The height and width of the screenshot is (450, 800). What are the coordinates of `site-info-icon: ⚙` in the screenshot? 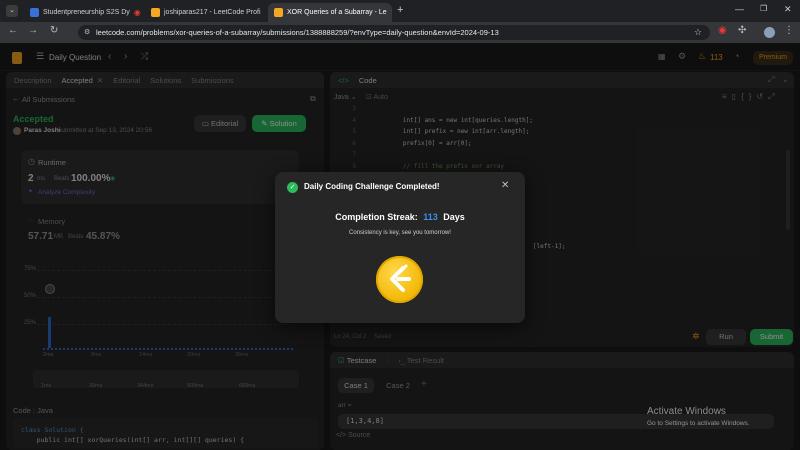 It's located at (87, 32).